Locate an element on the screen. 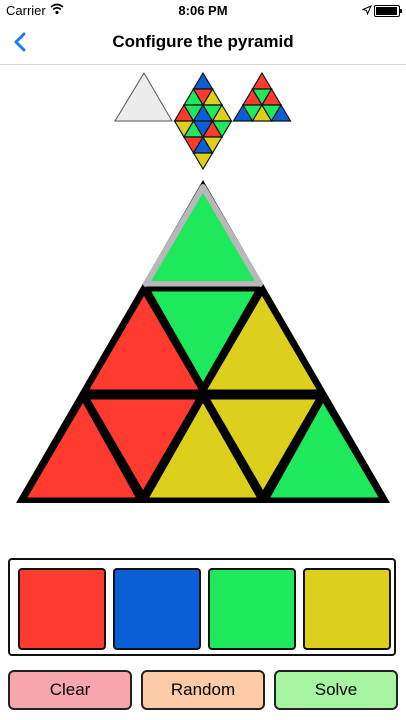 The width and height of the screenshot is (406, 720). page-title: Configure the pyramid is located at coordinates (203, 41).